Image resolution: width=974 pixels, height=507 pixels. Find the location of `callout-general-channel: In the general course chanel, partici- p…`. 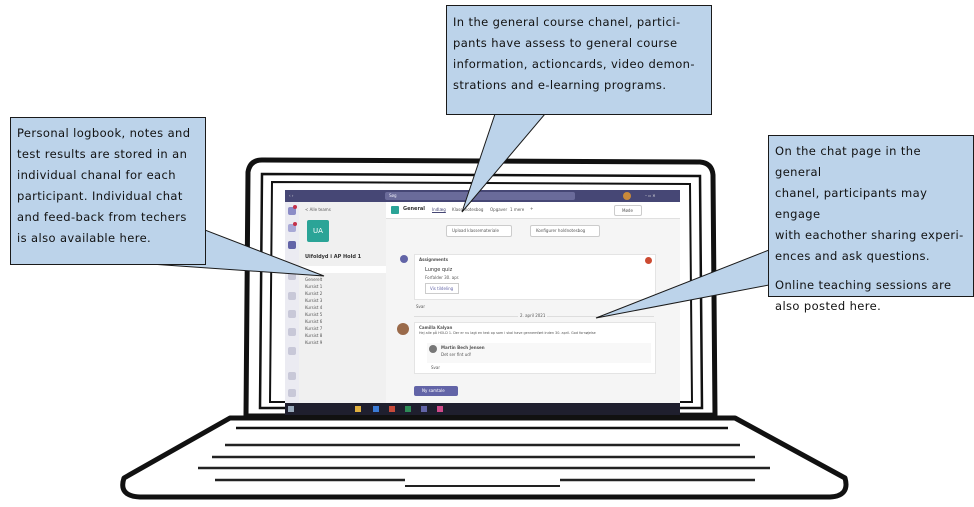

callout-general-channel: In the general course chanel, partici- p… is located at coordinates (579, 60).